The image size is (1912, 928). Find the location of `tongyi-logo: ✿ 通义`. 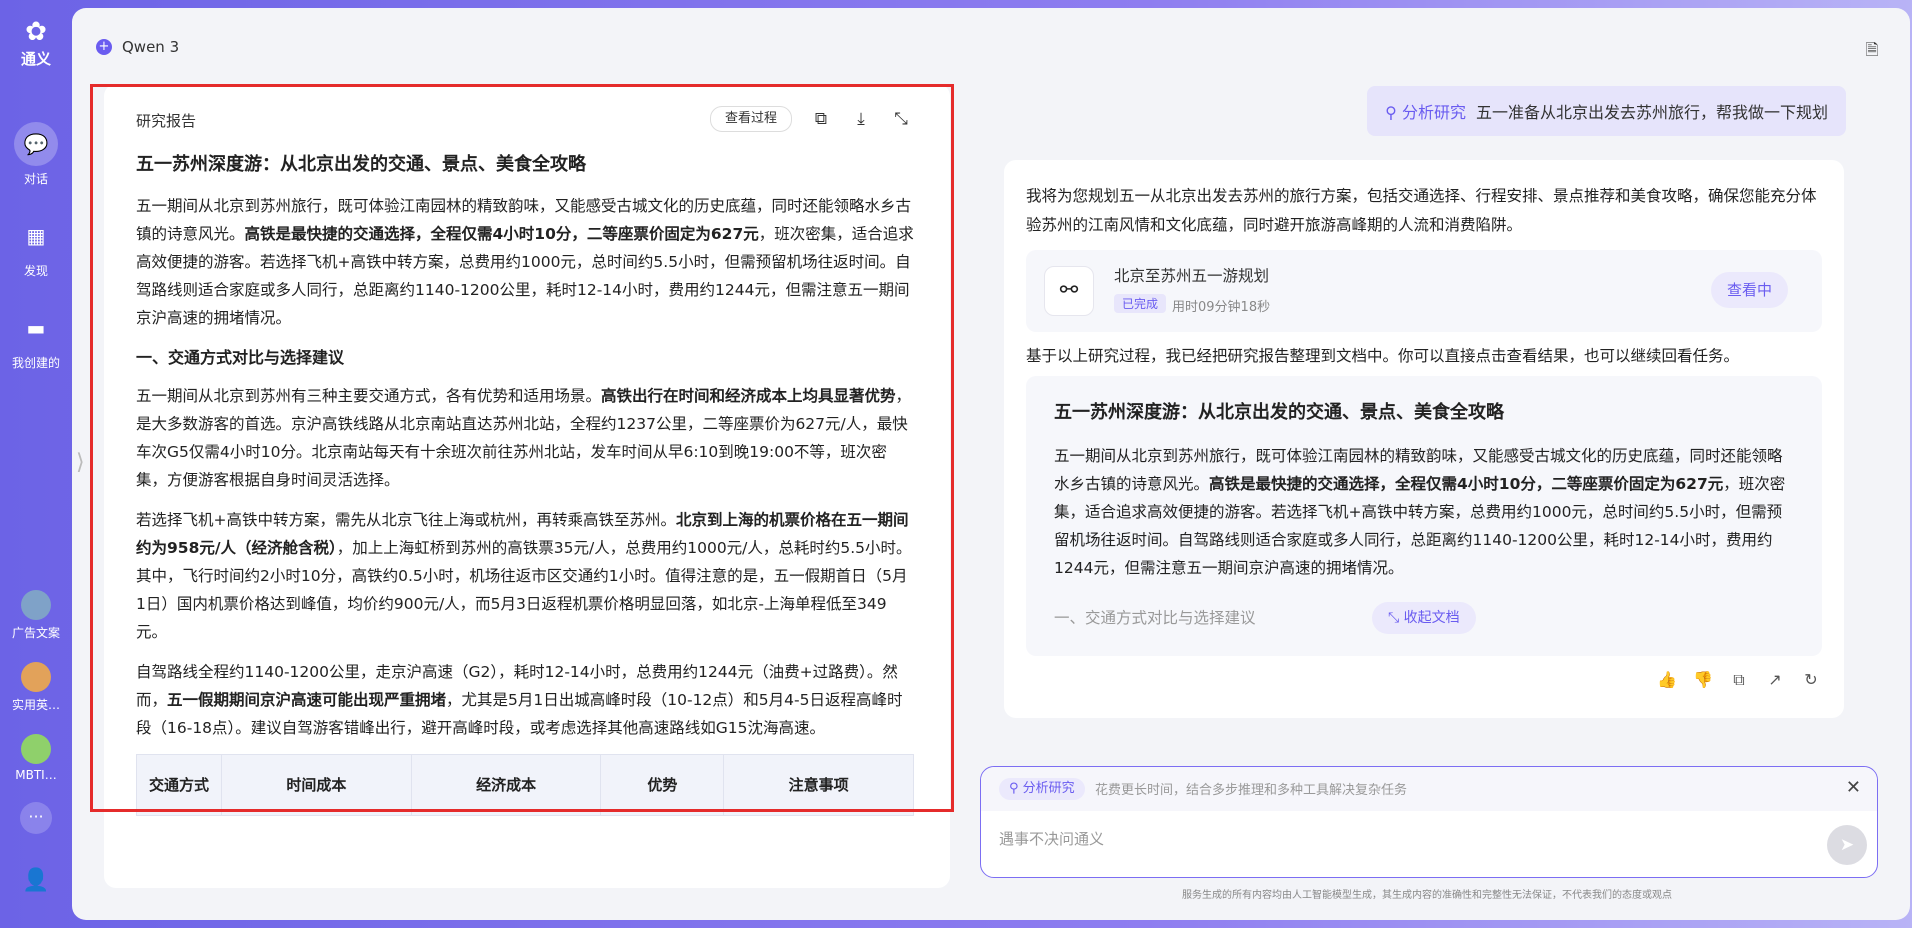

tongyi-logo: ✿ 通义 is located at coordinates (36, 43).